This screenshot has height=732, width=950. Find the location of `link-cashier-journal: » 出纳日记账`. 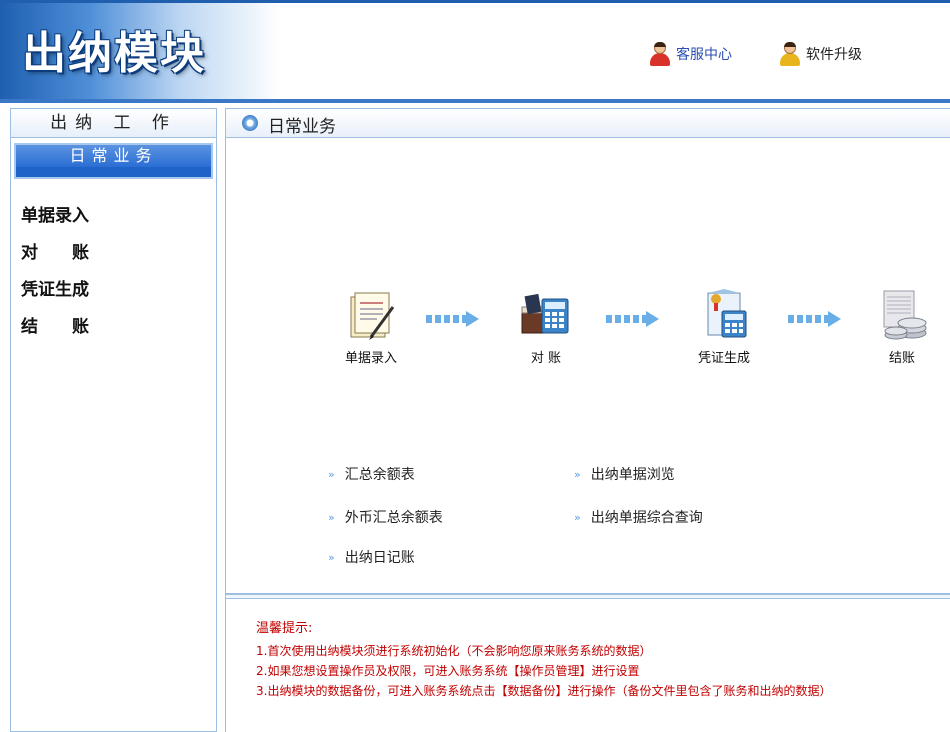

link-cashier-journal: » 出纳日记账 is located at coordinates (371, 557).